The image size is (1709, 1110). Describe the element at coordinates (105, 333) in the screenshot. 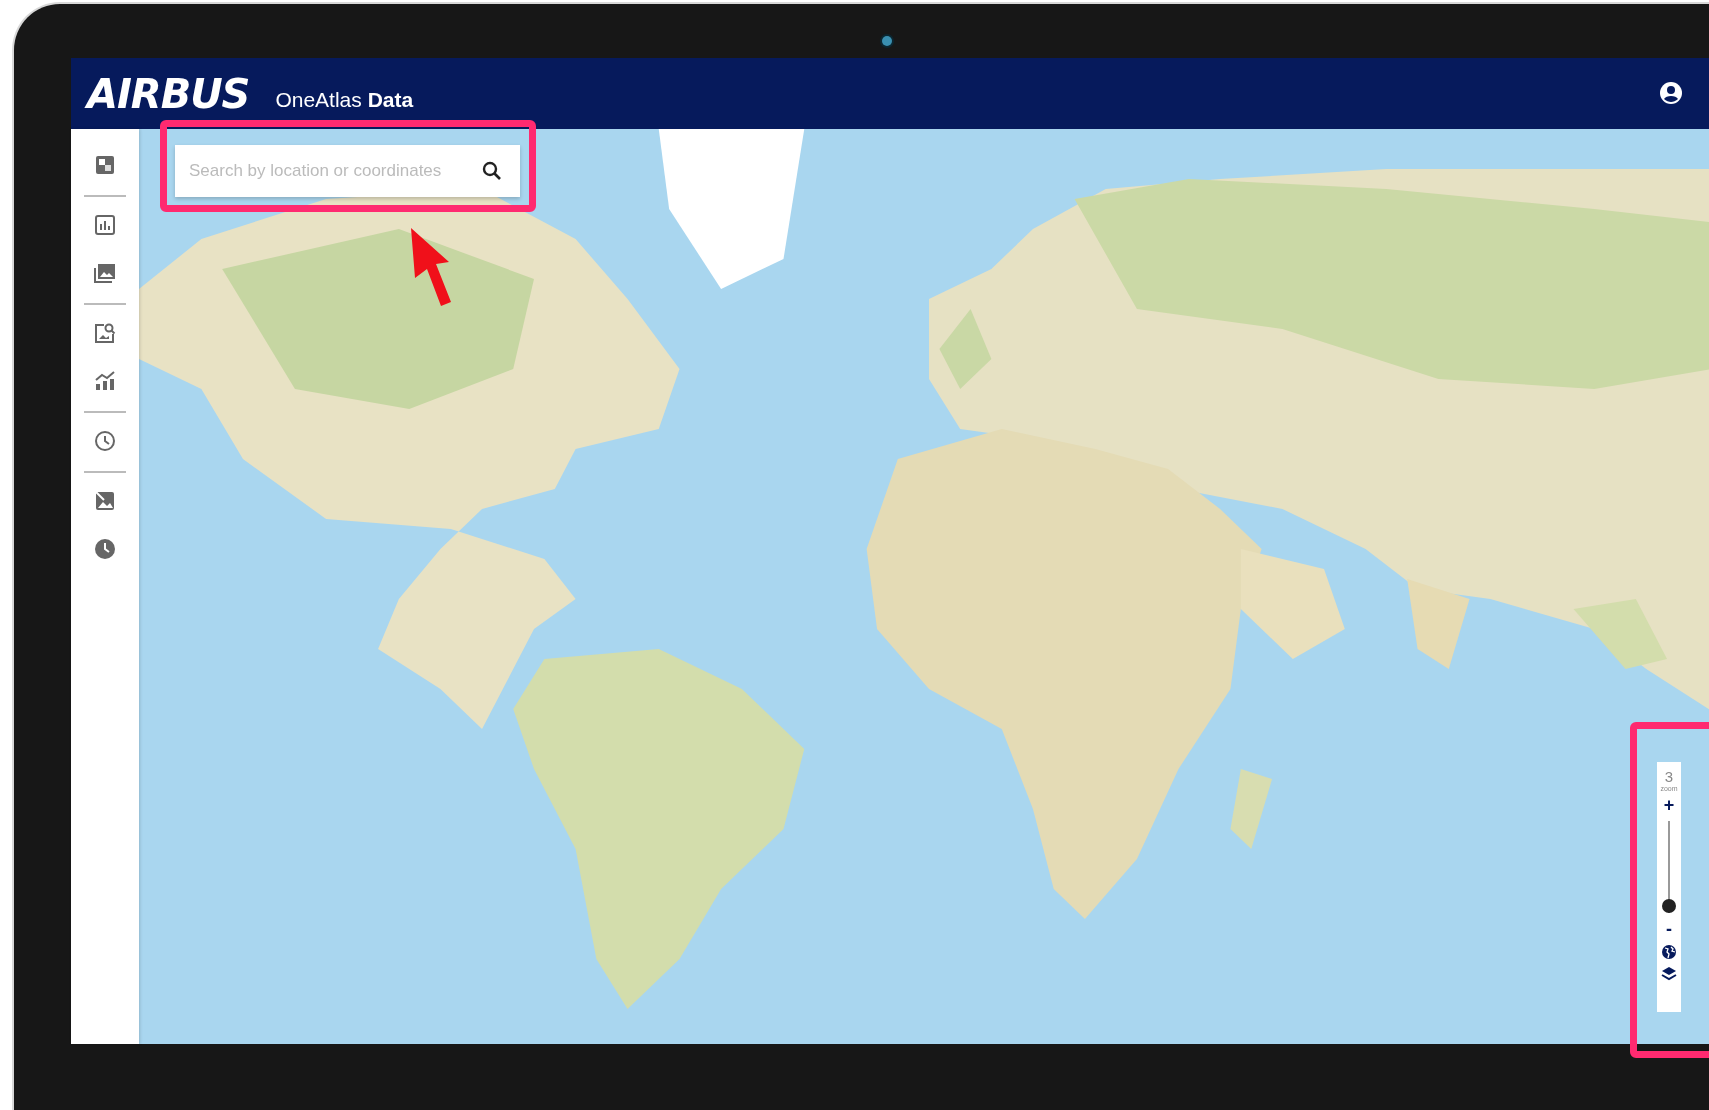

I see `image-search-icon` at that location.